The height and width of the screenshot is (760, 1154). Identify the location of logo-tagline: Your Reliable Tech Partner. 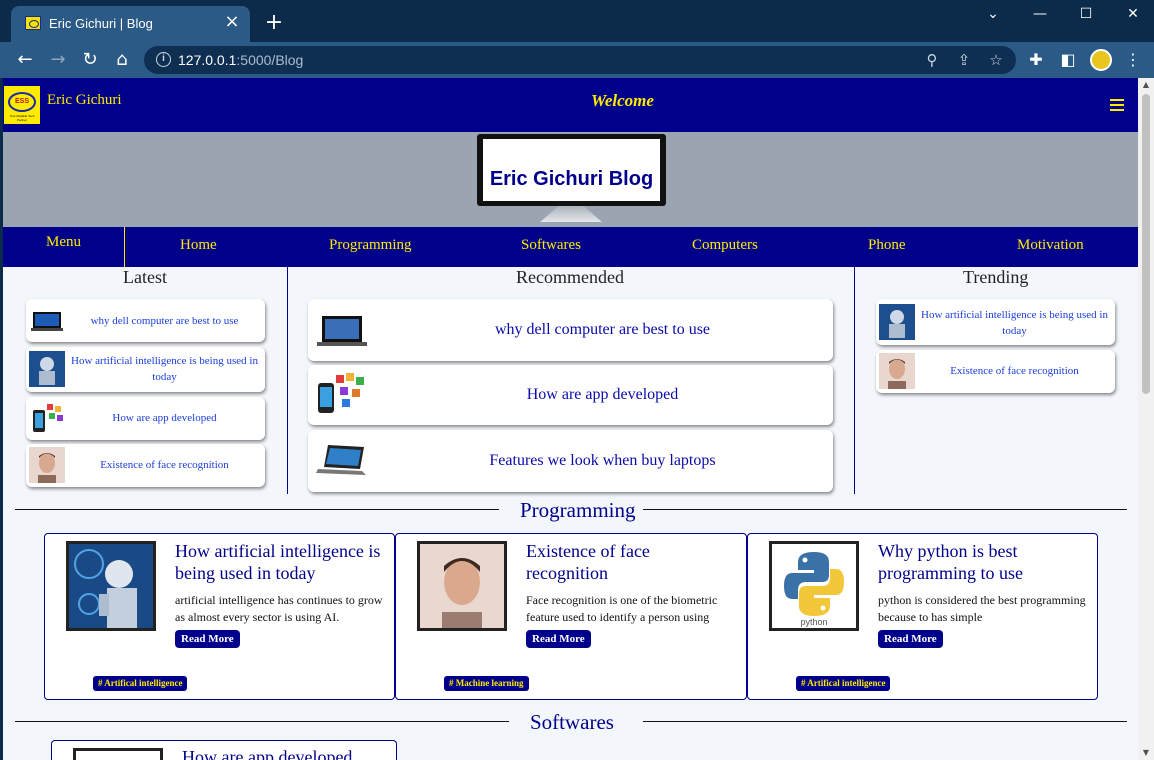
(22, 118).